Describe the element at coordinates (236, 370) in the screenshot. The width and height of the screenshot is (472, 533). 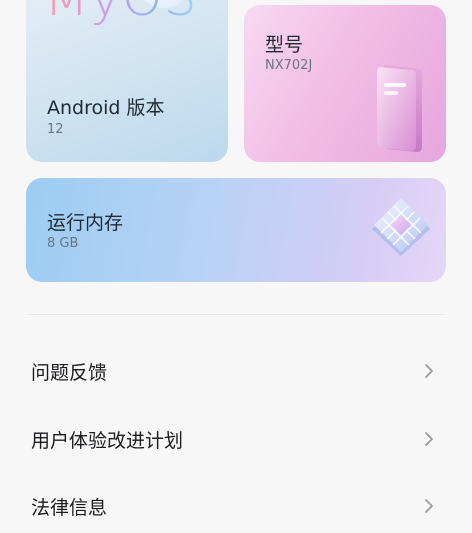
I see `menu-item-feedback: 问题反馈` at that location.